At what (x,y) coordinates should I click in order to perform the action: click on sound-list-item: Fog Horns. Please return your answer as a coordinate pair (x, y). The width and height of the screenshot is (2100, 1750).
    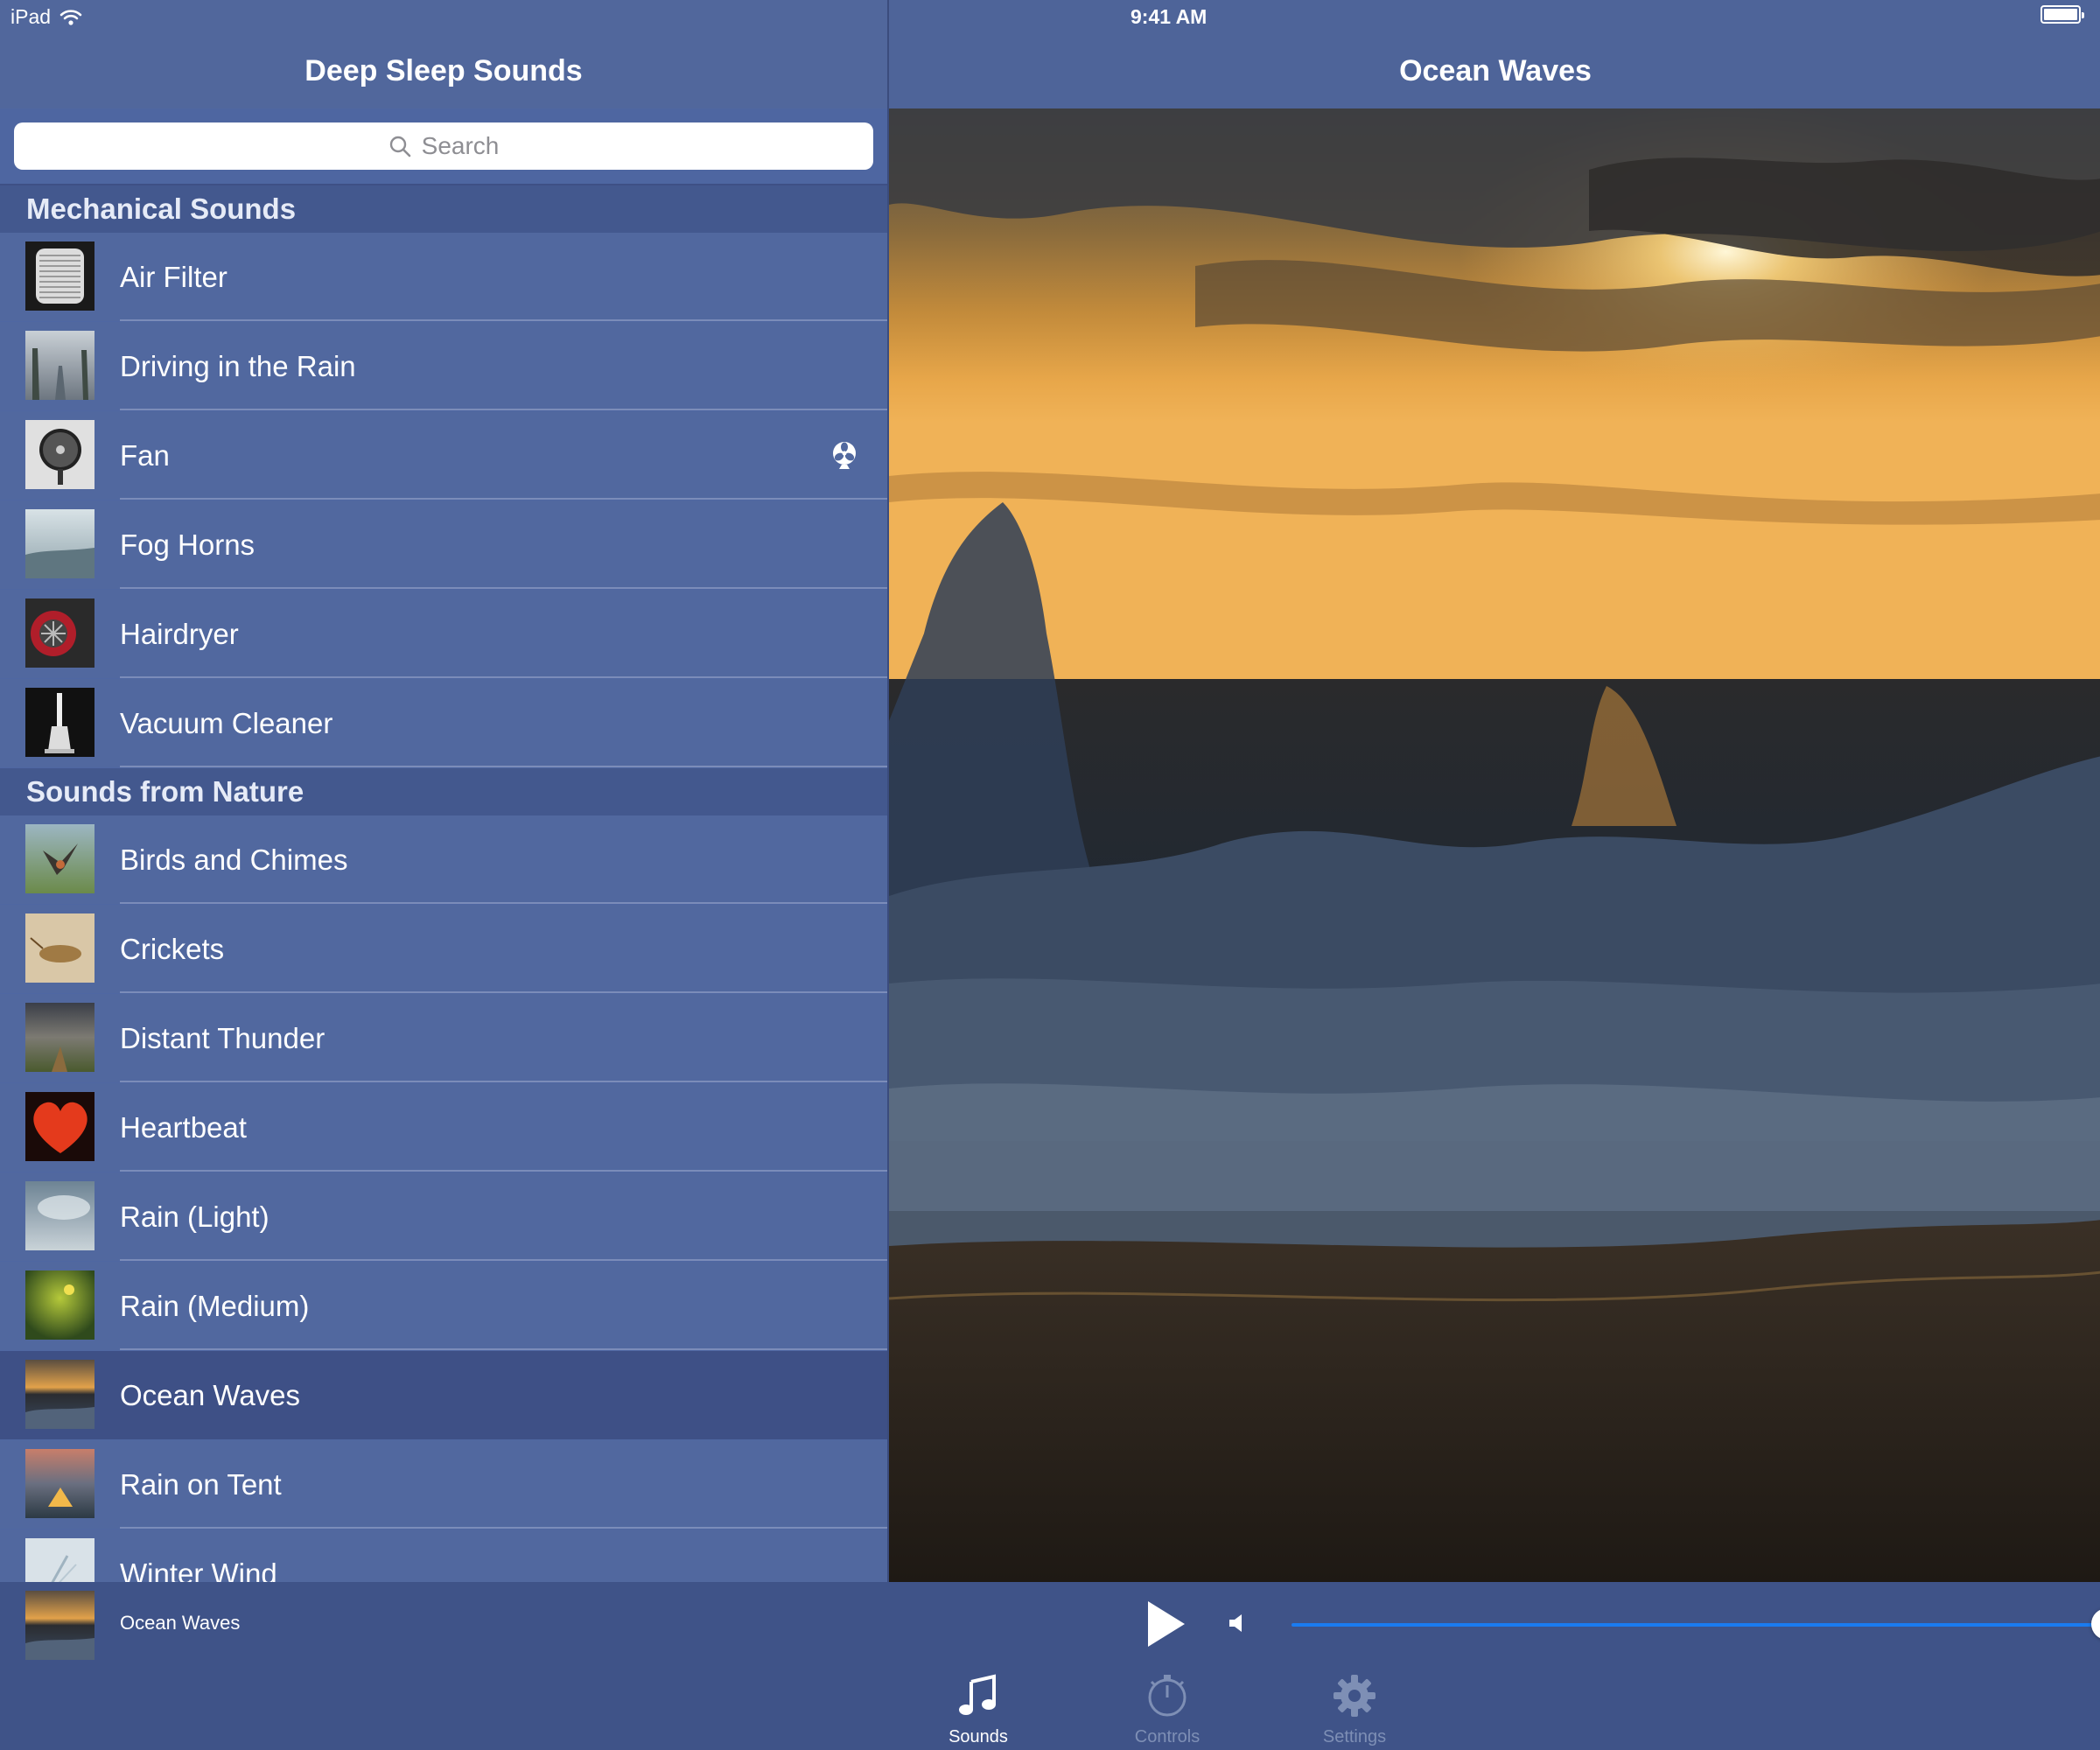
    Looking at the image, I should click on (443, 544).